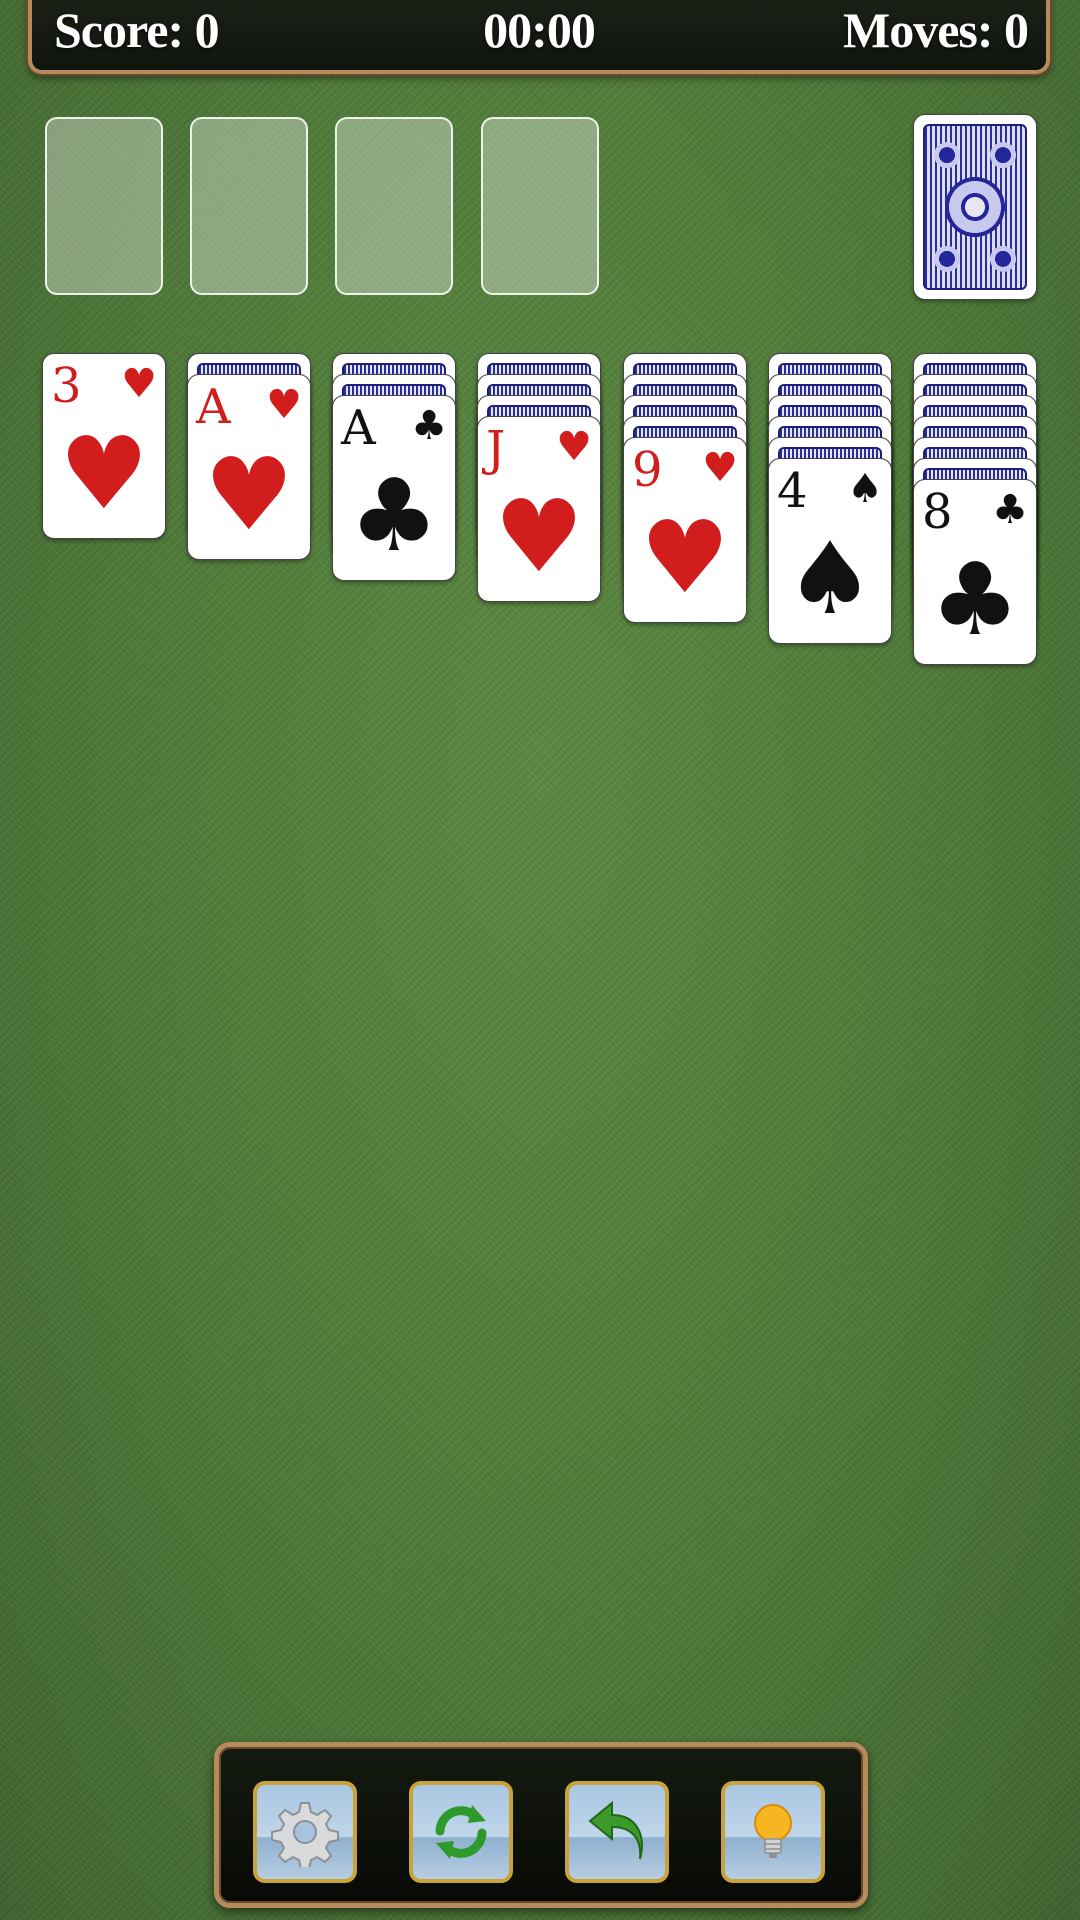  I want to click on tableau-card: J ♥ ♥, so click(539, 509).